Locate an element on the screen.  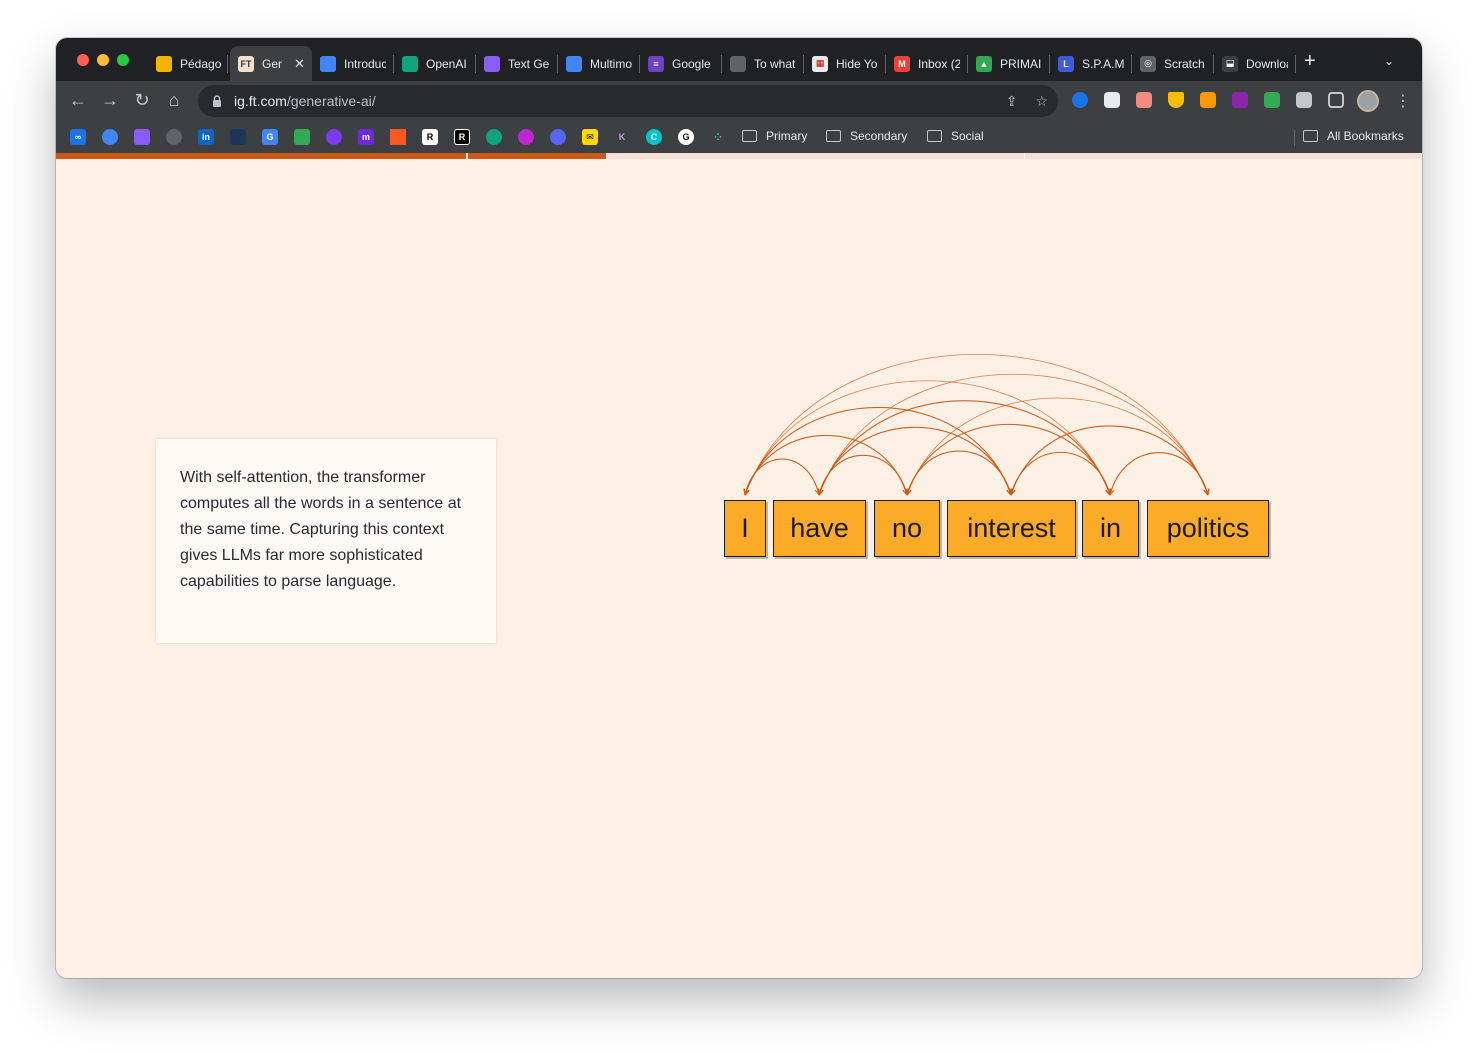
bookmark-shield-icon is located at coordinates (238, 137).